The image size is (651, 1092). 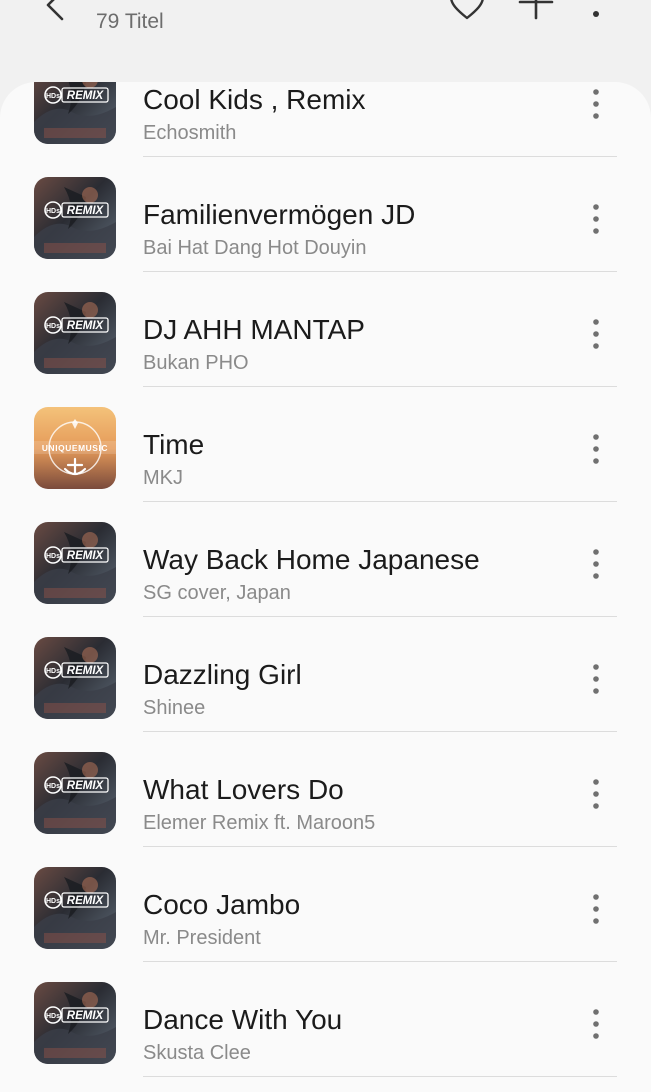 What do you see at coordinates (380, 1076) in the screenshot?
I see `row-divider` at bounding box center [380, 1076].